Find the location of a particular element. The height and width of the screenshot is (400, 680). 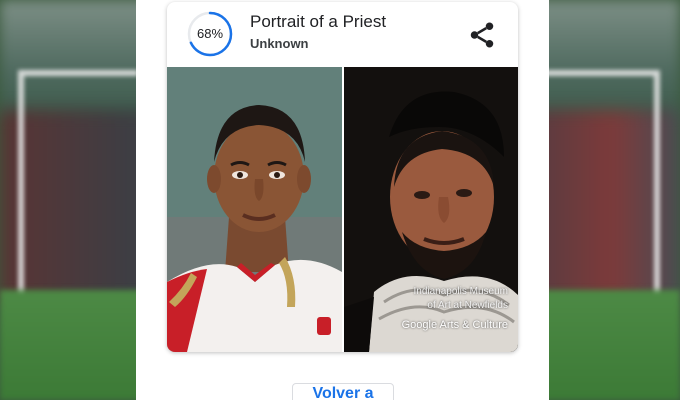

match-score-text: 68% is located at coordinates (210, 33).